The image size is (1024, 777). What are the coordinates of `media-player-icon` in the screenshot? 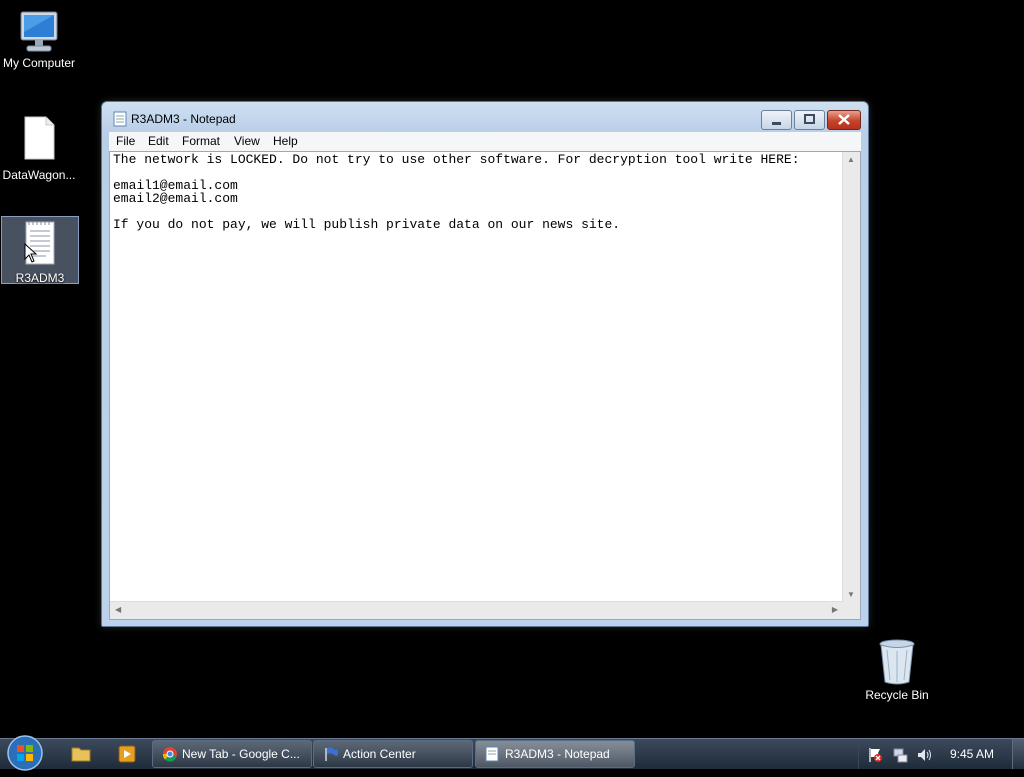 It's located at (127, 754).